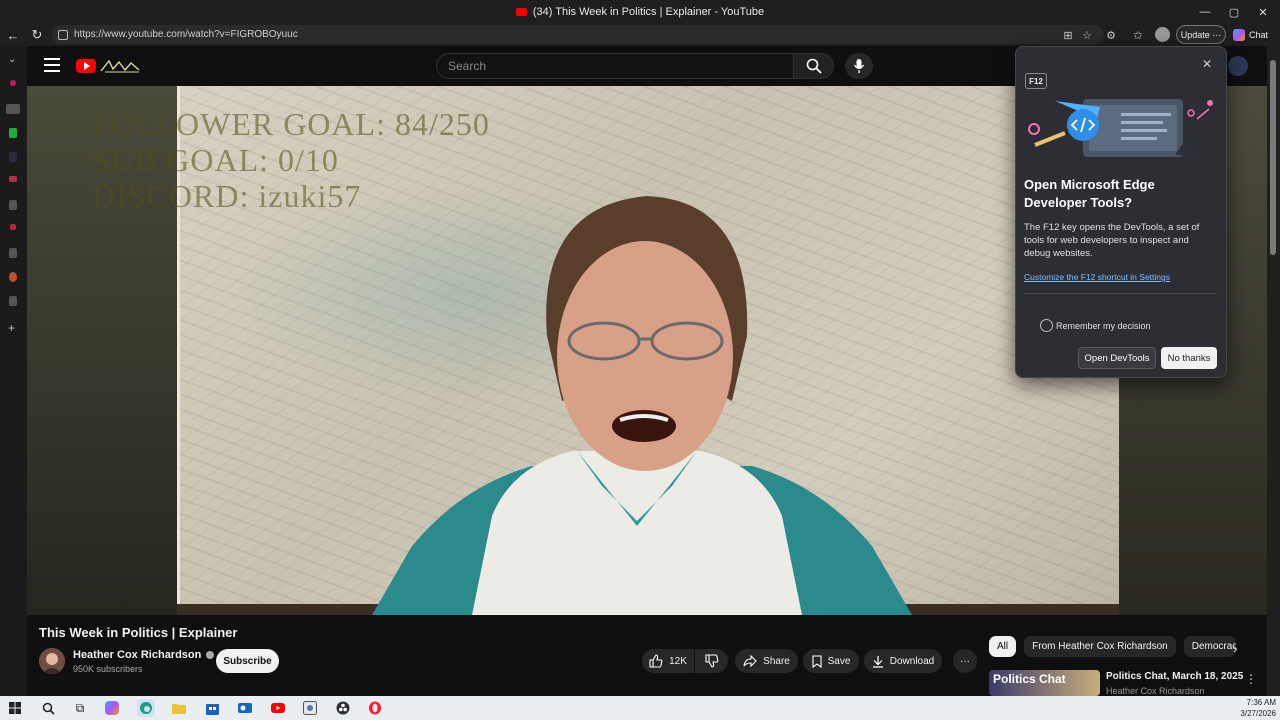 This screenshot has width=1280, height=720. What do you see at coordinates (278, 708) in the screenshot?
I see `youtube-taskbar-icon` at bounding box center [278, 708].